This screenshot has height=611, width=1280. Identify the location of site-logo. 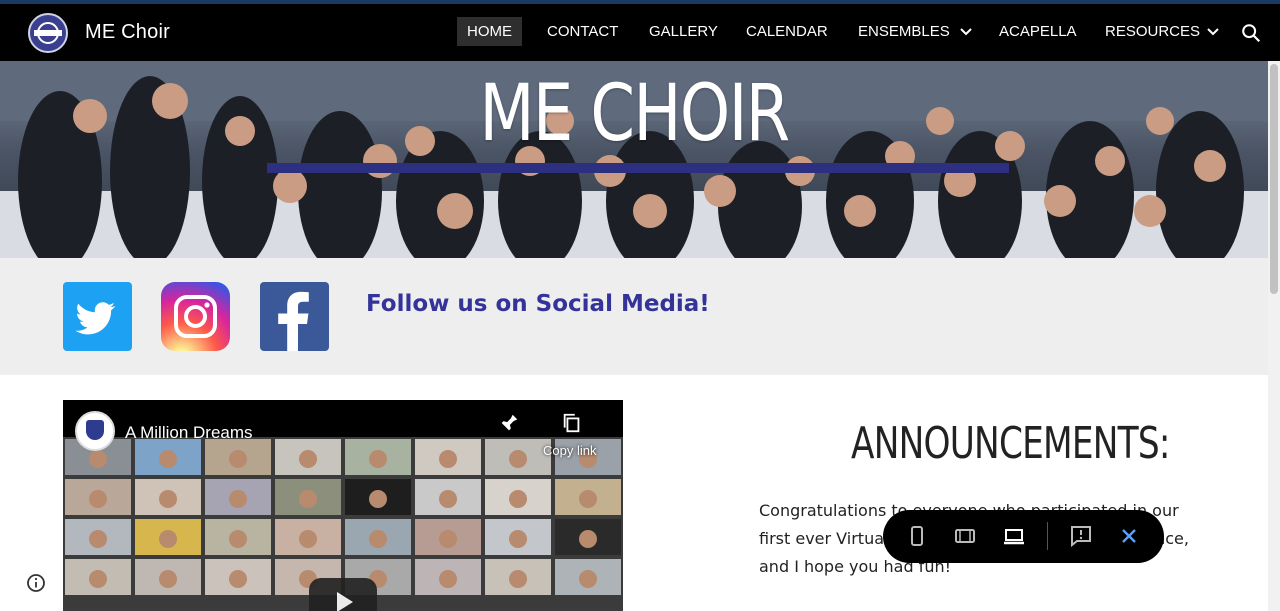
(48, 33).